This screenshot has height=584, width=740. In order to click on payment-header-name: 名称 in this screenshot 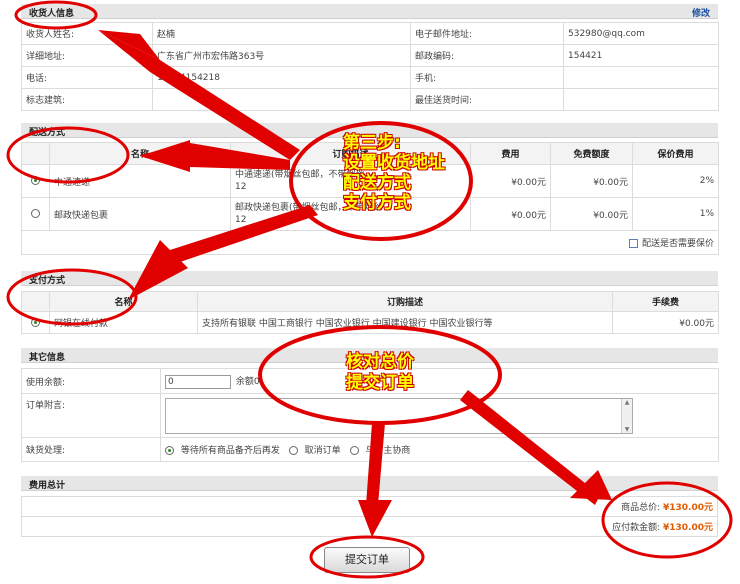, I will do `click(123, 301)`.